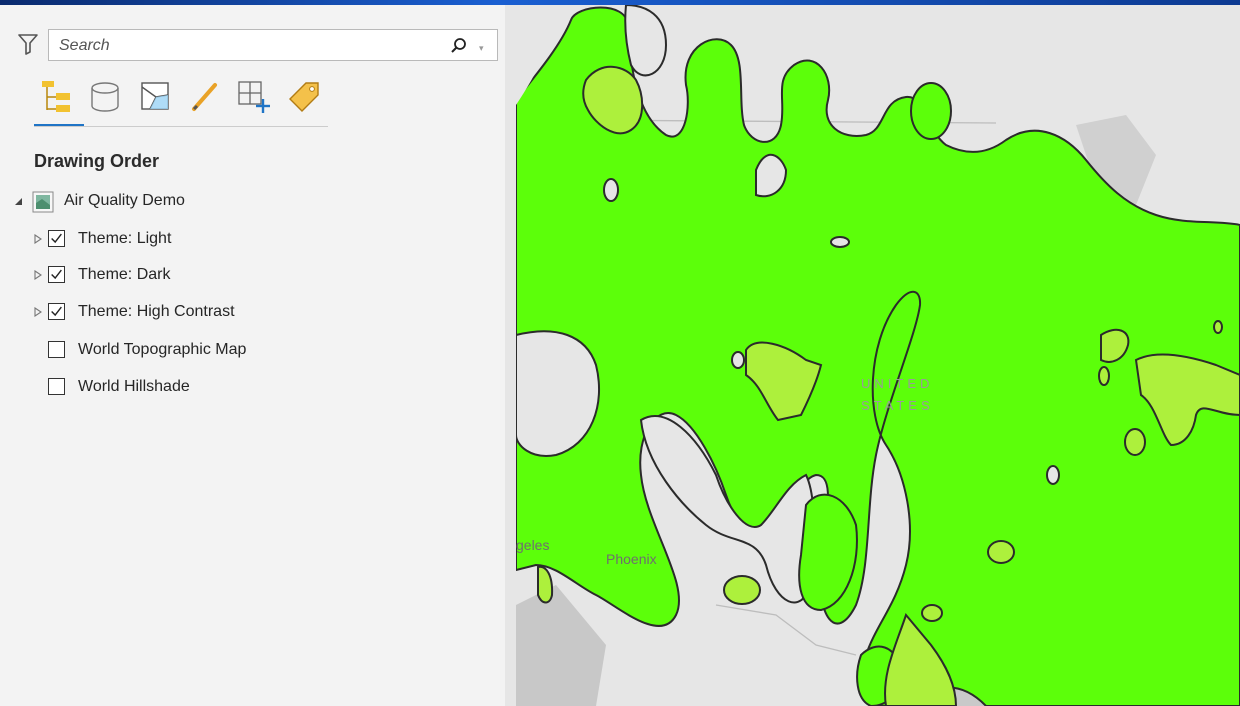  What do you see at coordinates (162, 349) in the screenshot?
I see `layer-label: World Topographic Map` at bounding box center [162, 349].